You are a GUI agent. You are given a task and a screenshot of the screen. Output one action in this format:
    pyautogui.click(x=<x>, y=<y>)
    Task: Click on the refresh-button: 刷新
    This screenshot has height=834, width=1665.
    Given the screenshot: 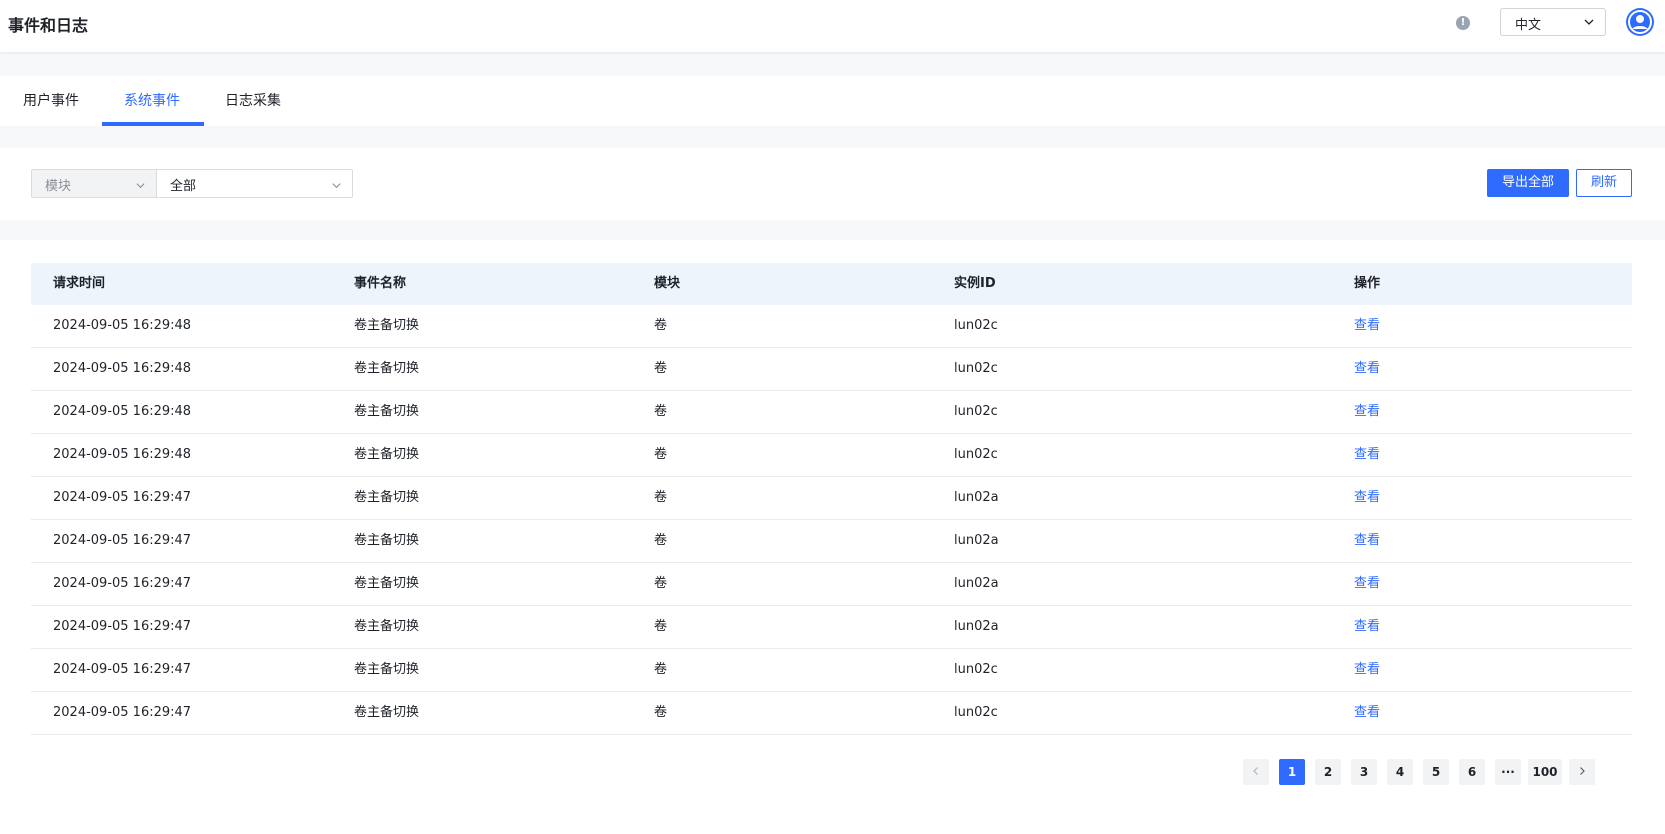 What is the action you would take?
    pyautogui.click(x=1604, y=183)
    